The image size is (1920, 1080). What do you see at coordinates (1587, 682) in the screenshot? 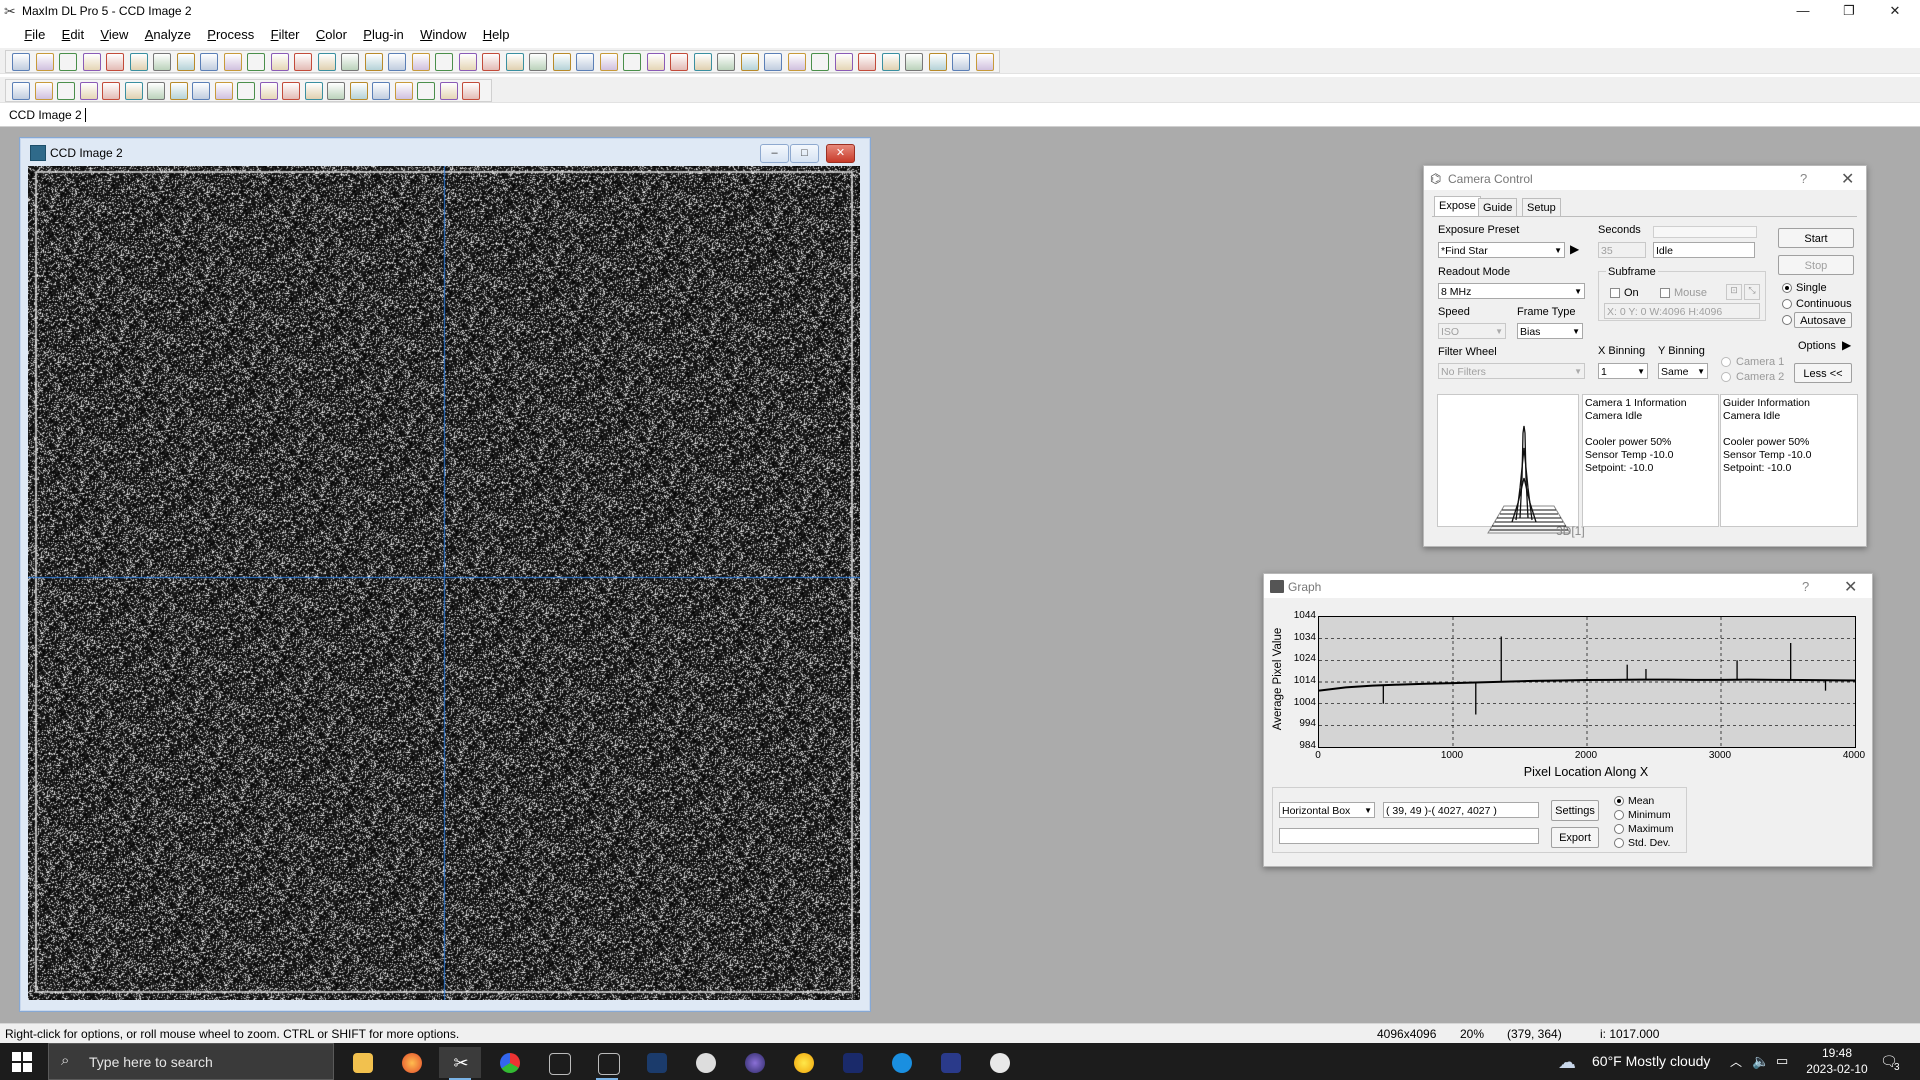
I see `graph-plot` at bounding box center [1587, 682].